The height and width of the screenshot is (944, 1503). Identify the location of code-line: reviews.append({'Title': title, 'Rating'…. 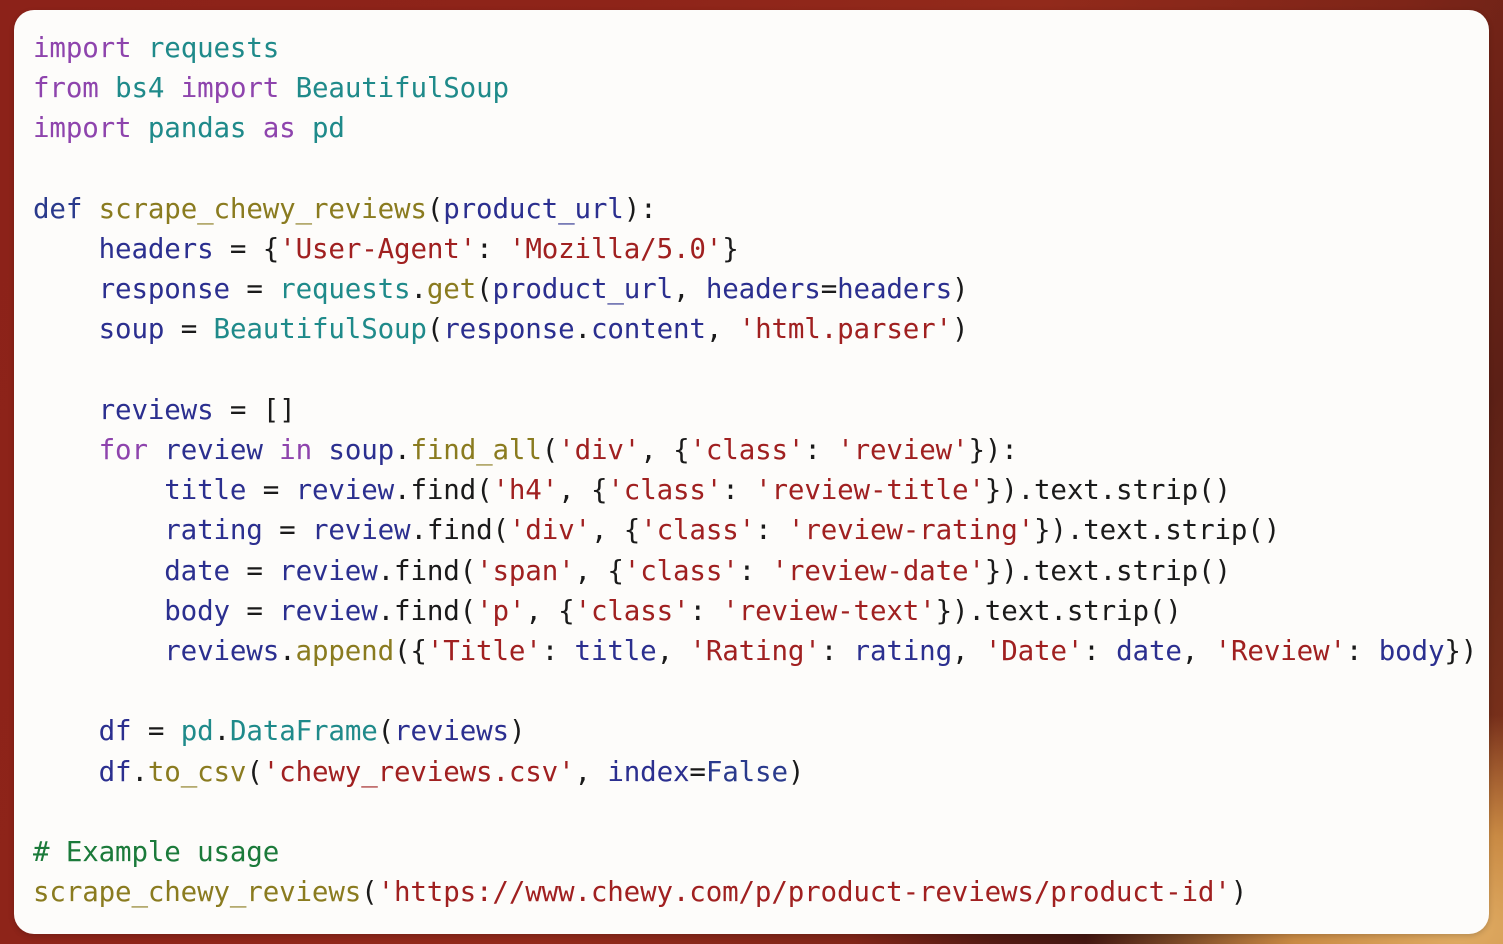
(821, 651).